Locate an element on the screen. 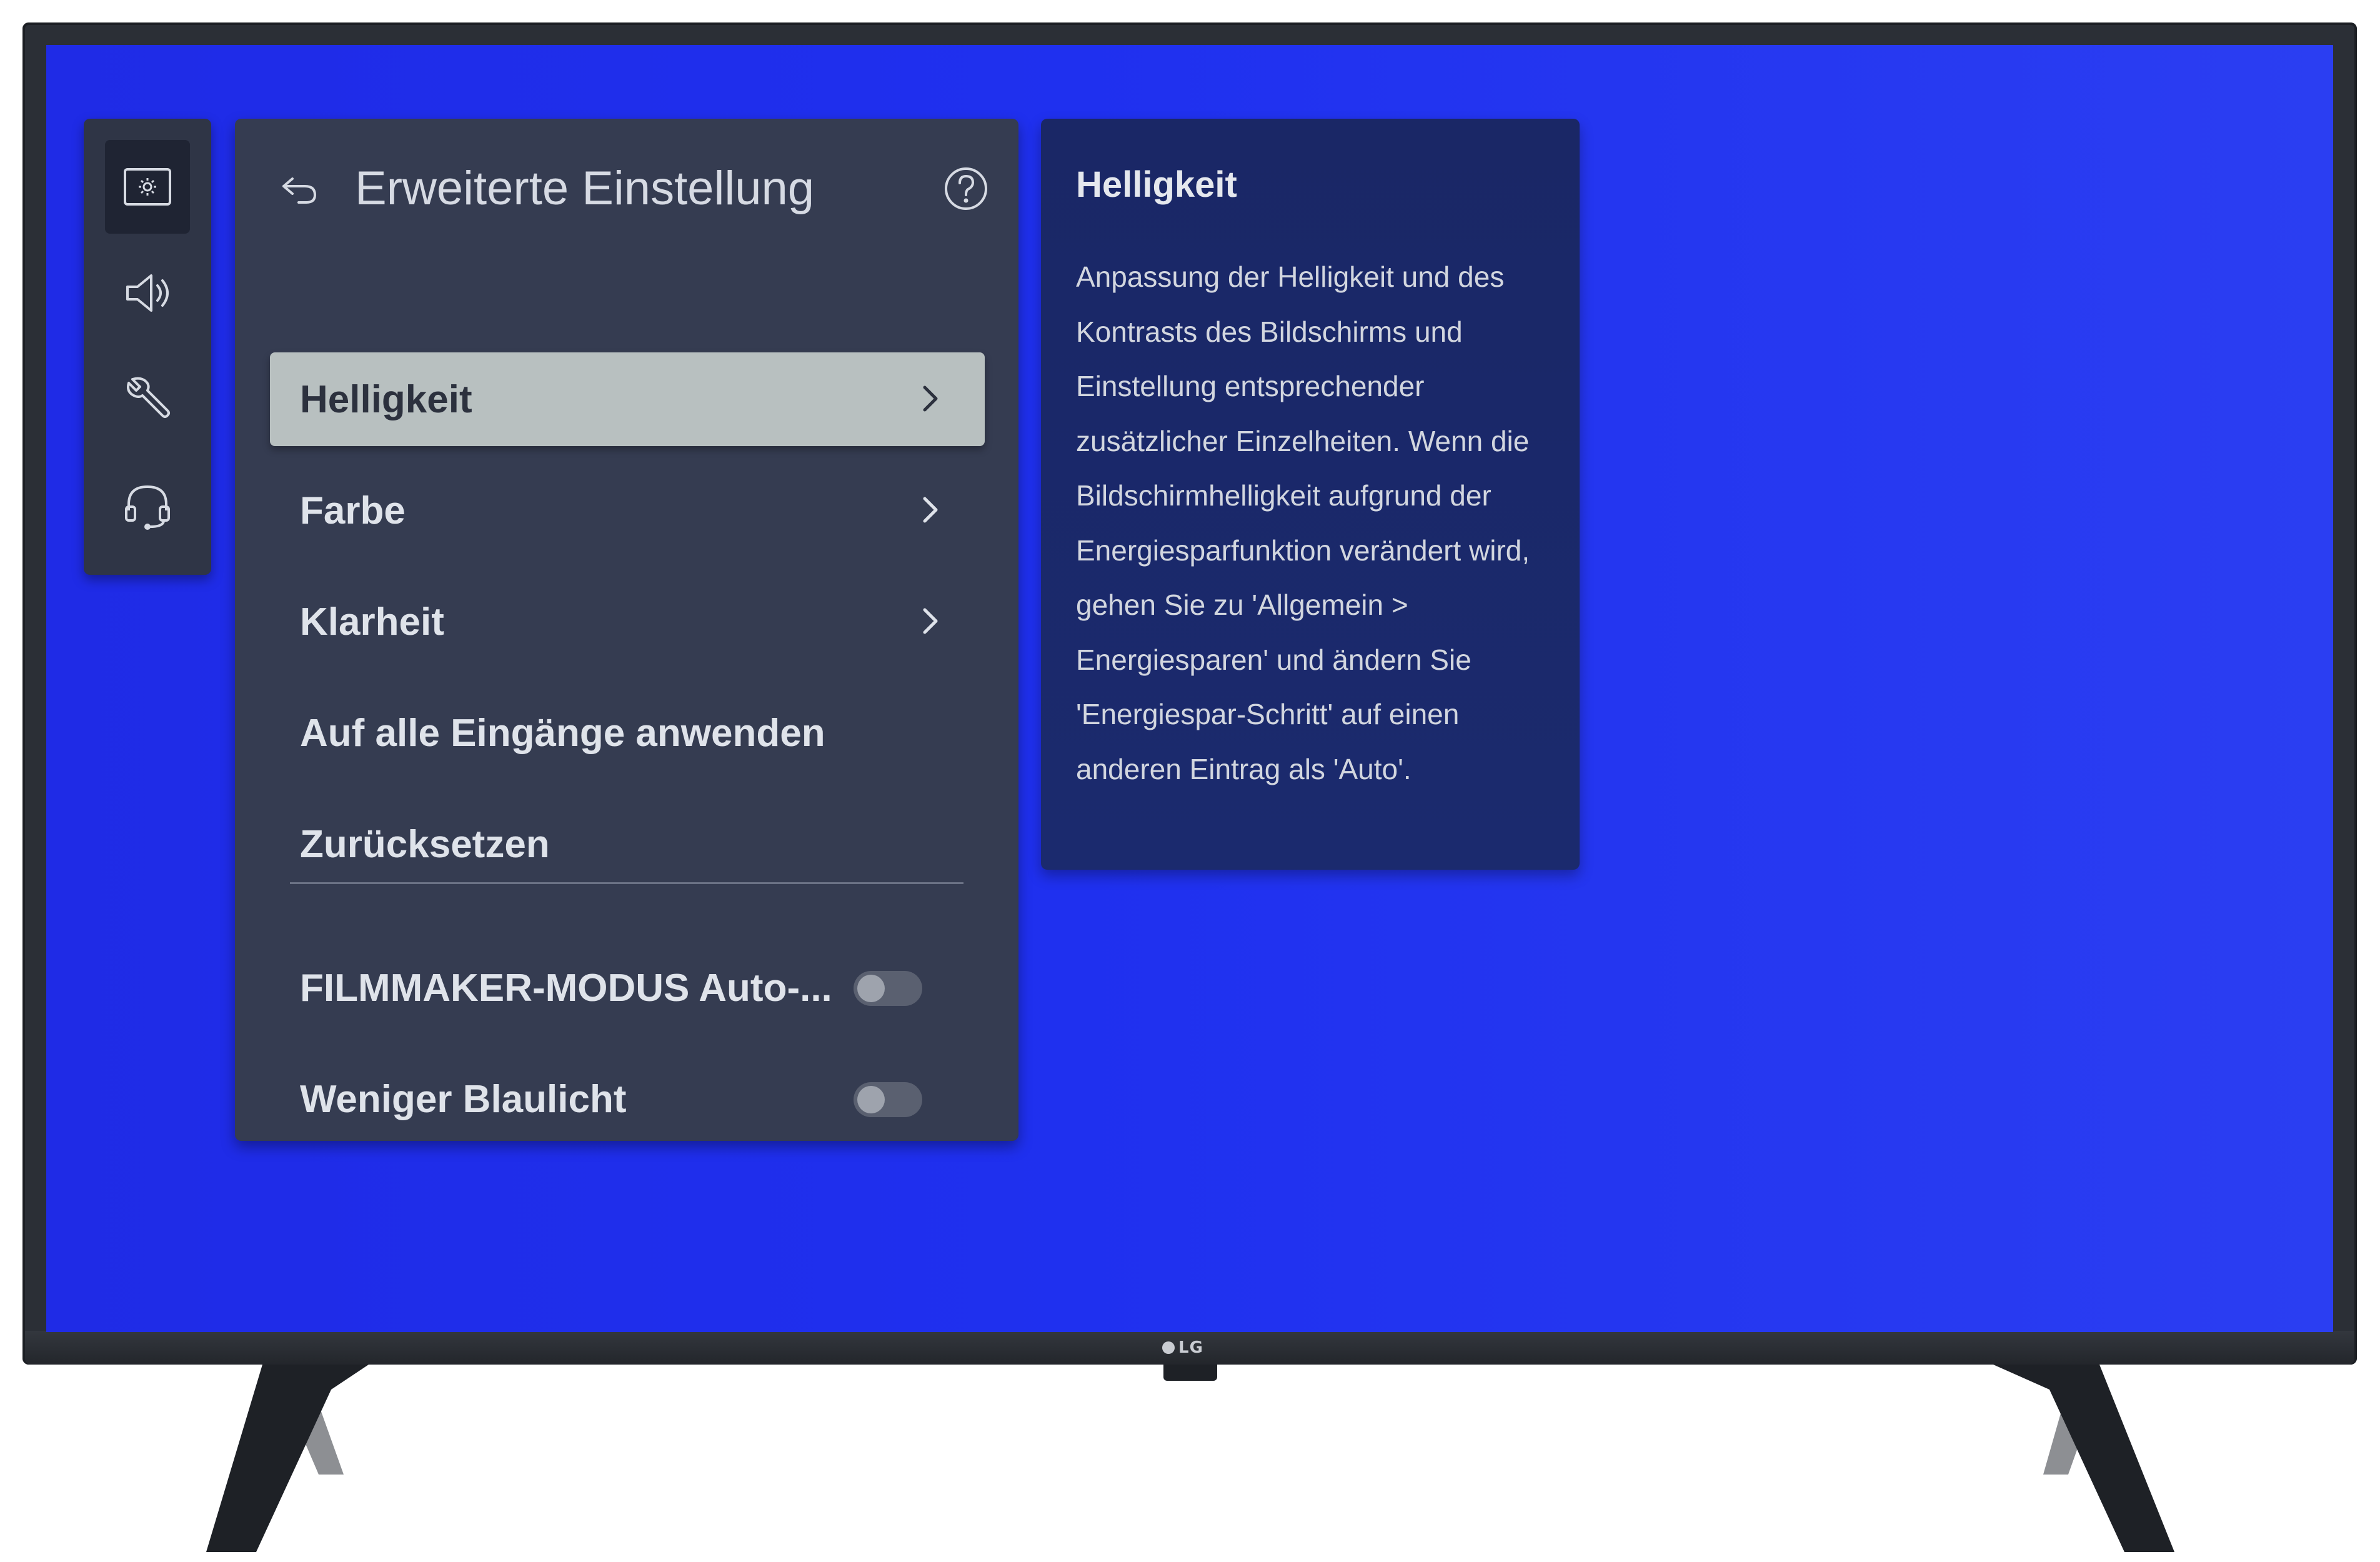  menu-item-helligkeit: Helligkeit is located at coordinates (628, 399).